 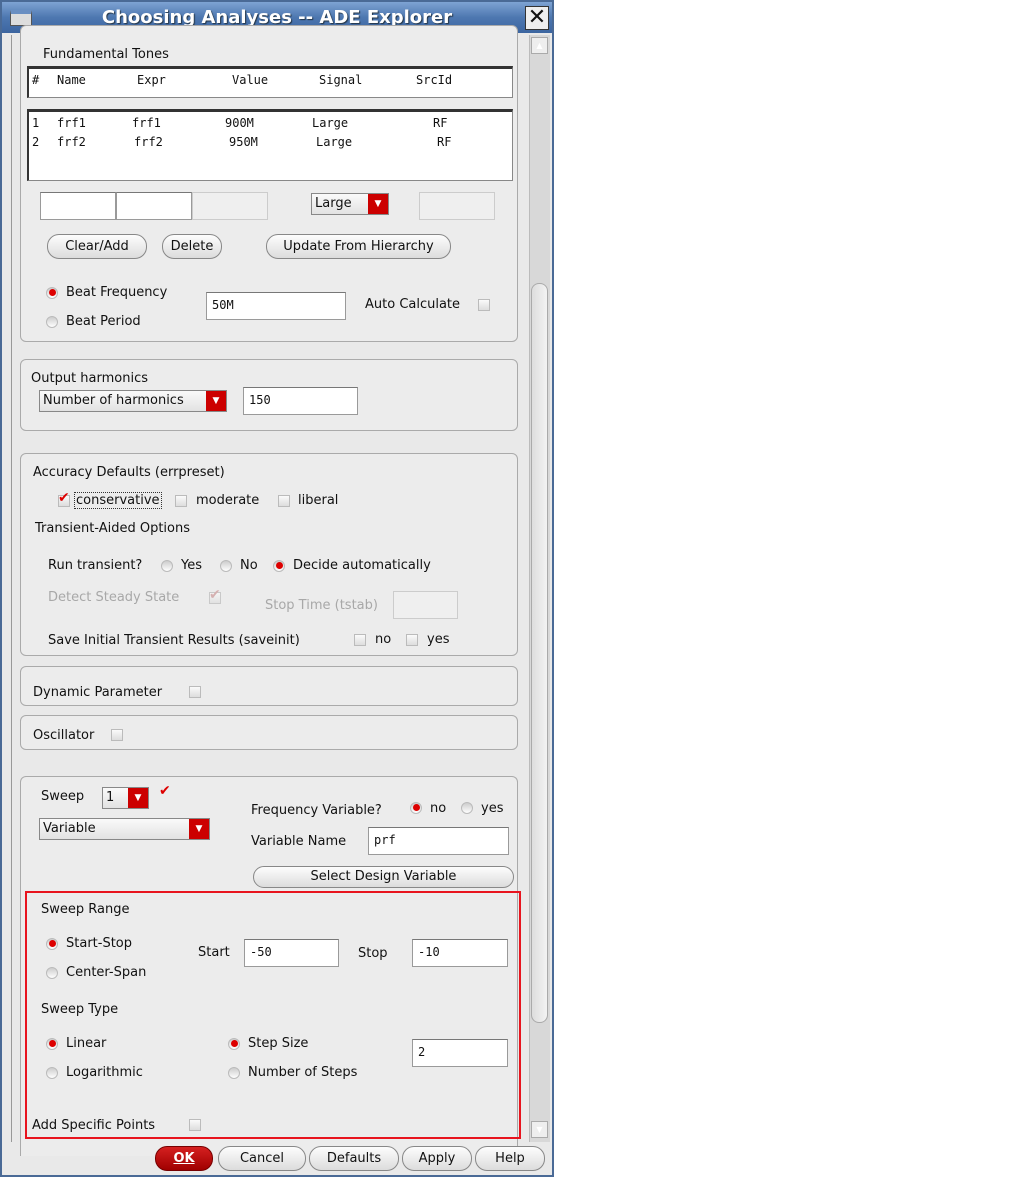 What do you see at coordinates (110, 797) in the screenshot?
I see `sweep-count-value: 1` at bounding box center [110, 797].